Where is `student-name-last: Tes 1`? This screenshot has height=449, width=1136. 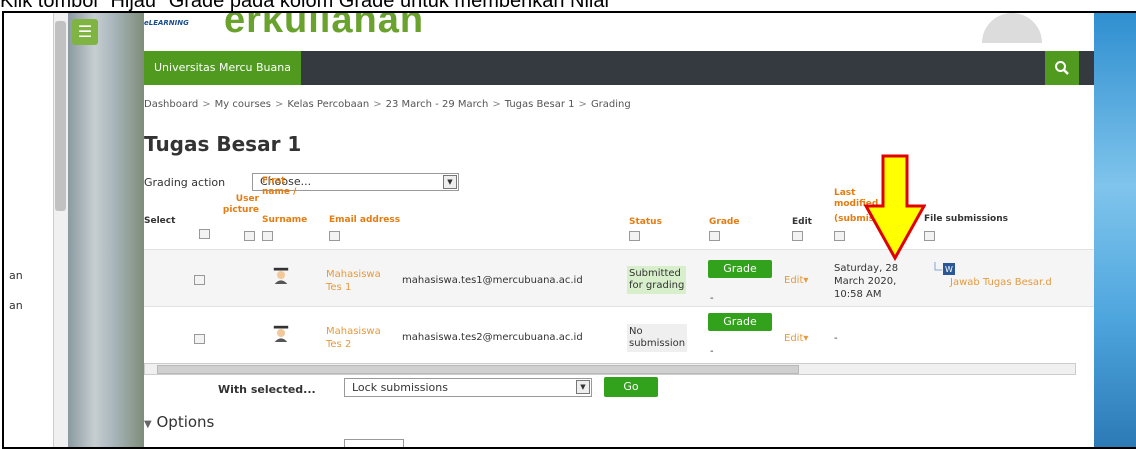
student-name-last: Tes 1 is located at coordinates (338, 288).